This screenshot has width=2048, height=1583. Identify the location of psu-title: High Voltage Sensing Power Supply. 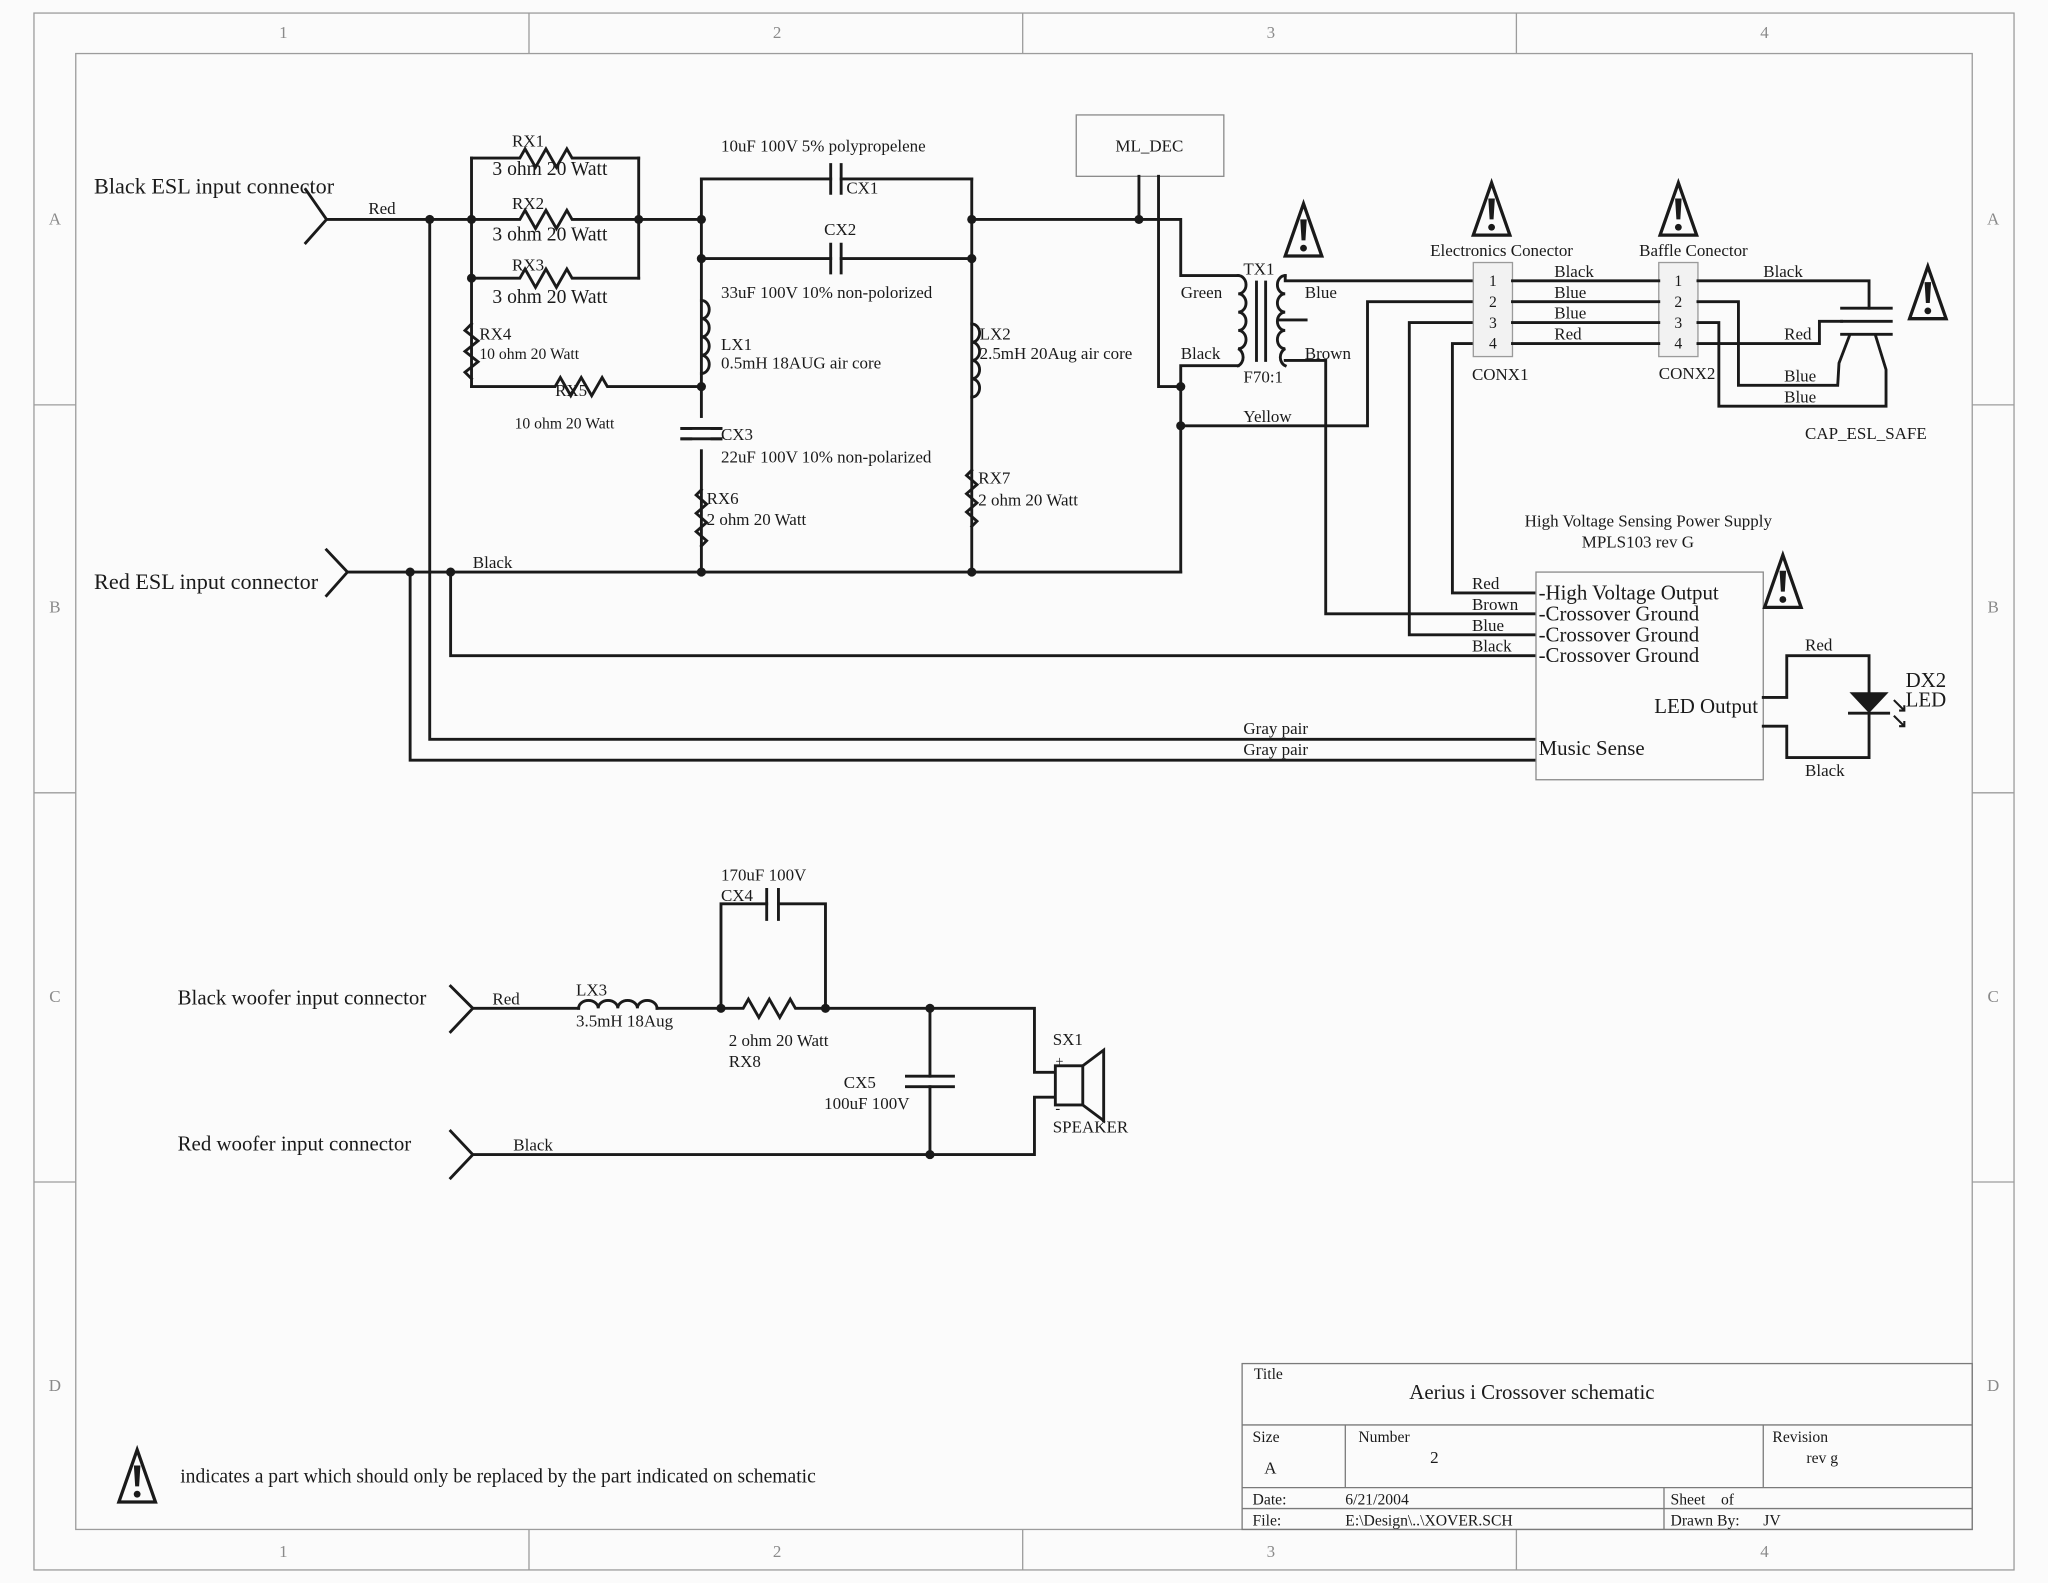
(1649, 520).